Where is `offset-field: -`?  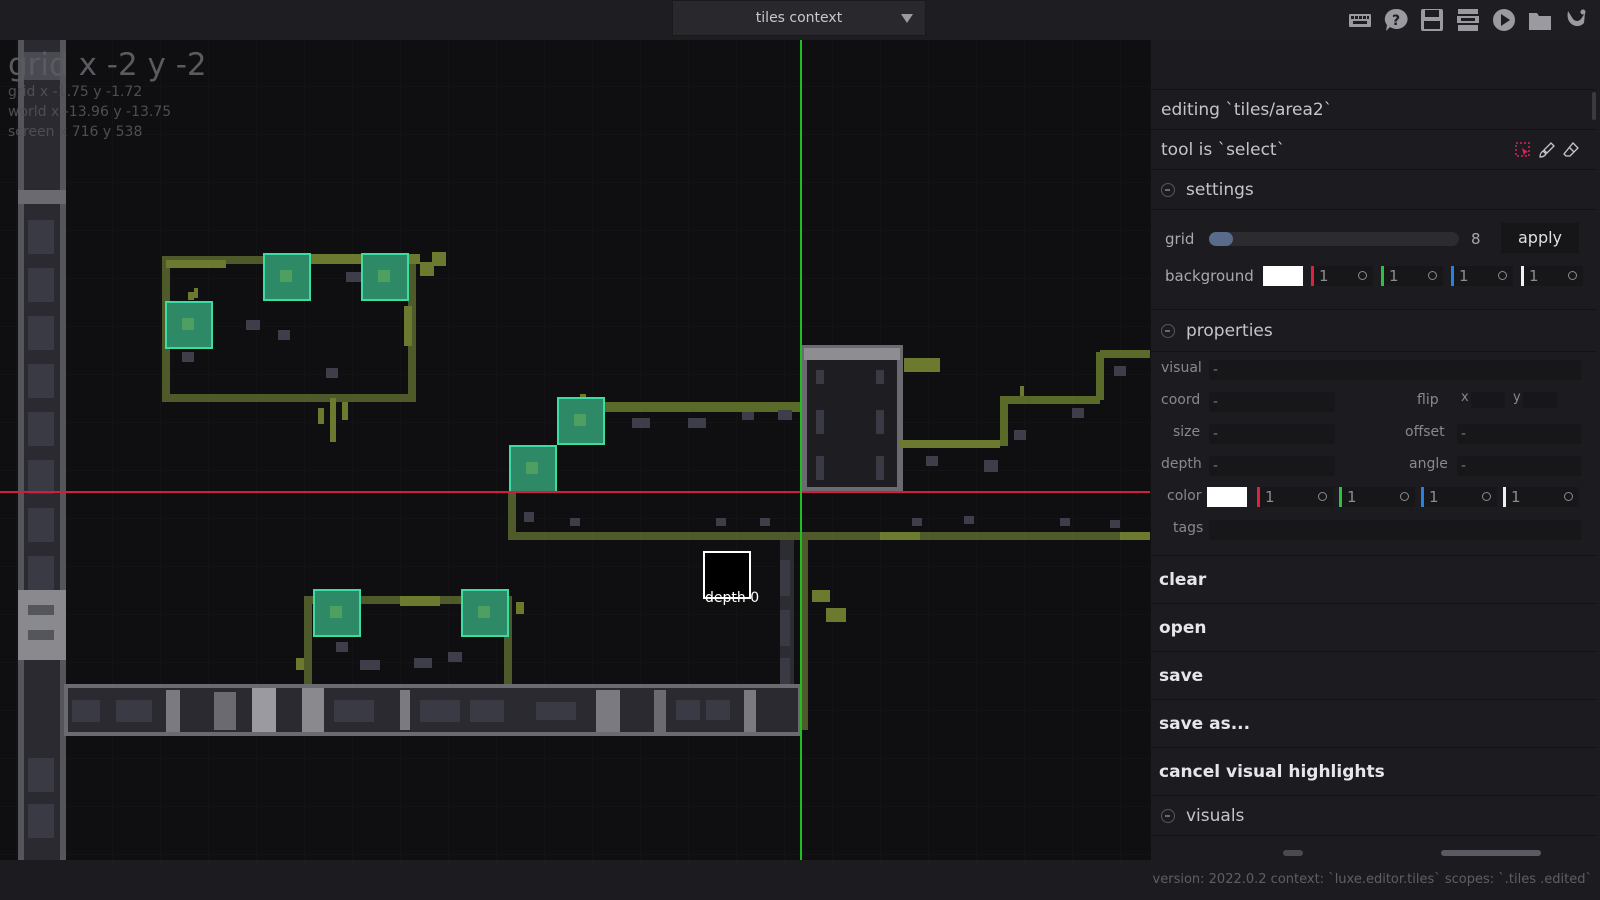
offset-field: - is located at coordinates (1519, 434).